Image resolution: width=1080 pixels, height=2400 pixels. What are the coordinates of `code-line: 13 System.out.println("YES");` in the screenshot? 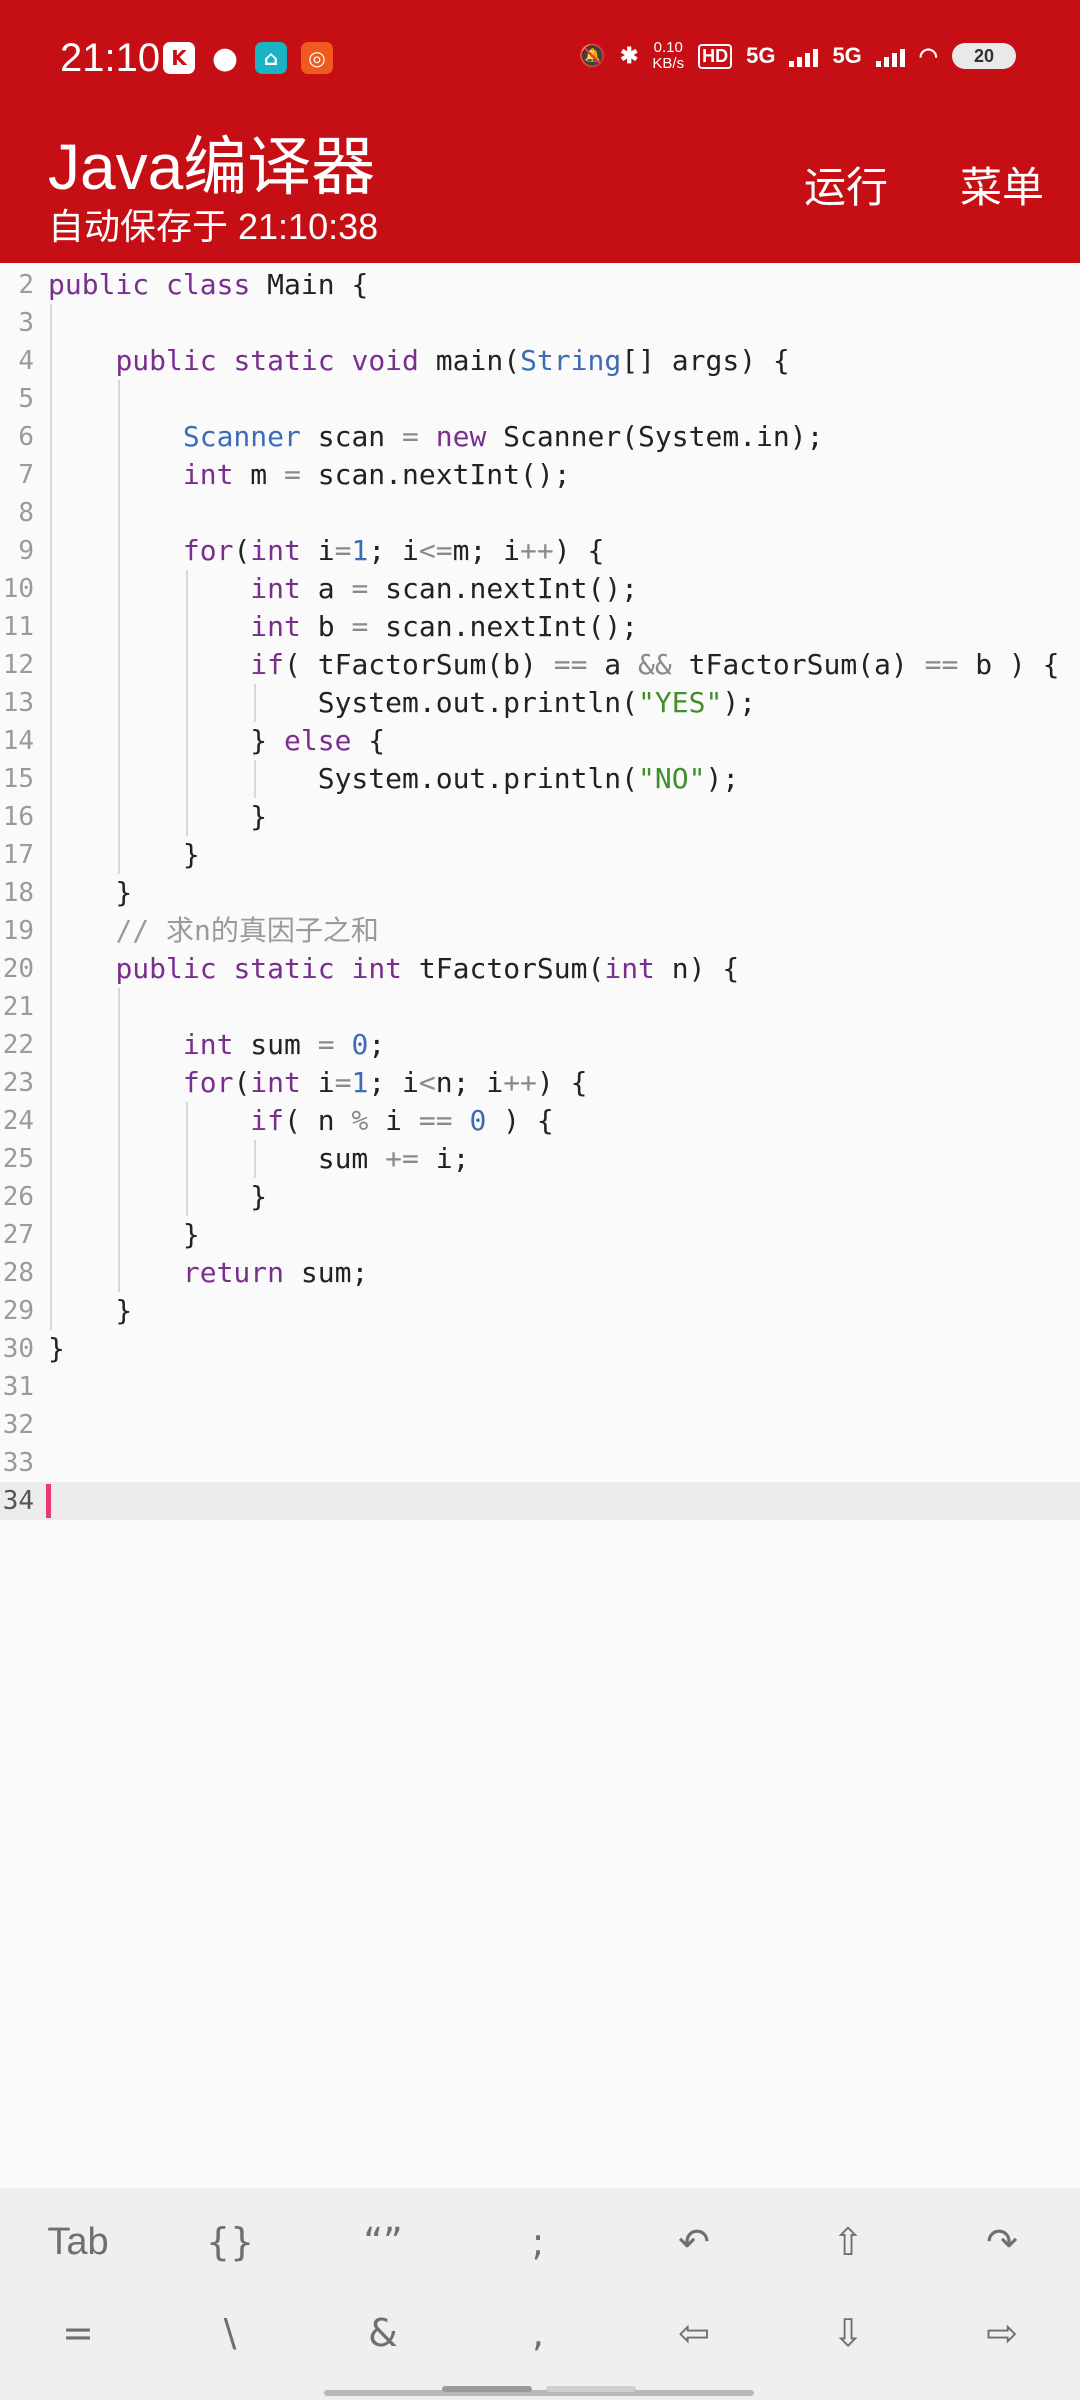 It's located at (540, 703).